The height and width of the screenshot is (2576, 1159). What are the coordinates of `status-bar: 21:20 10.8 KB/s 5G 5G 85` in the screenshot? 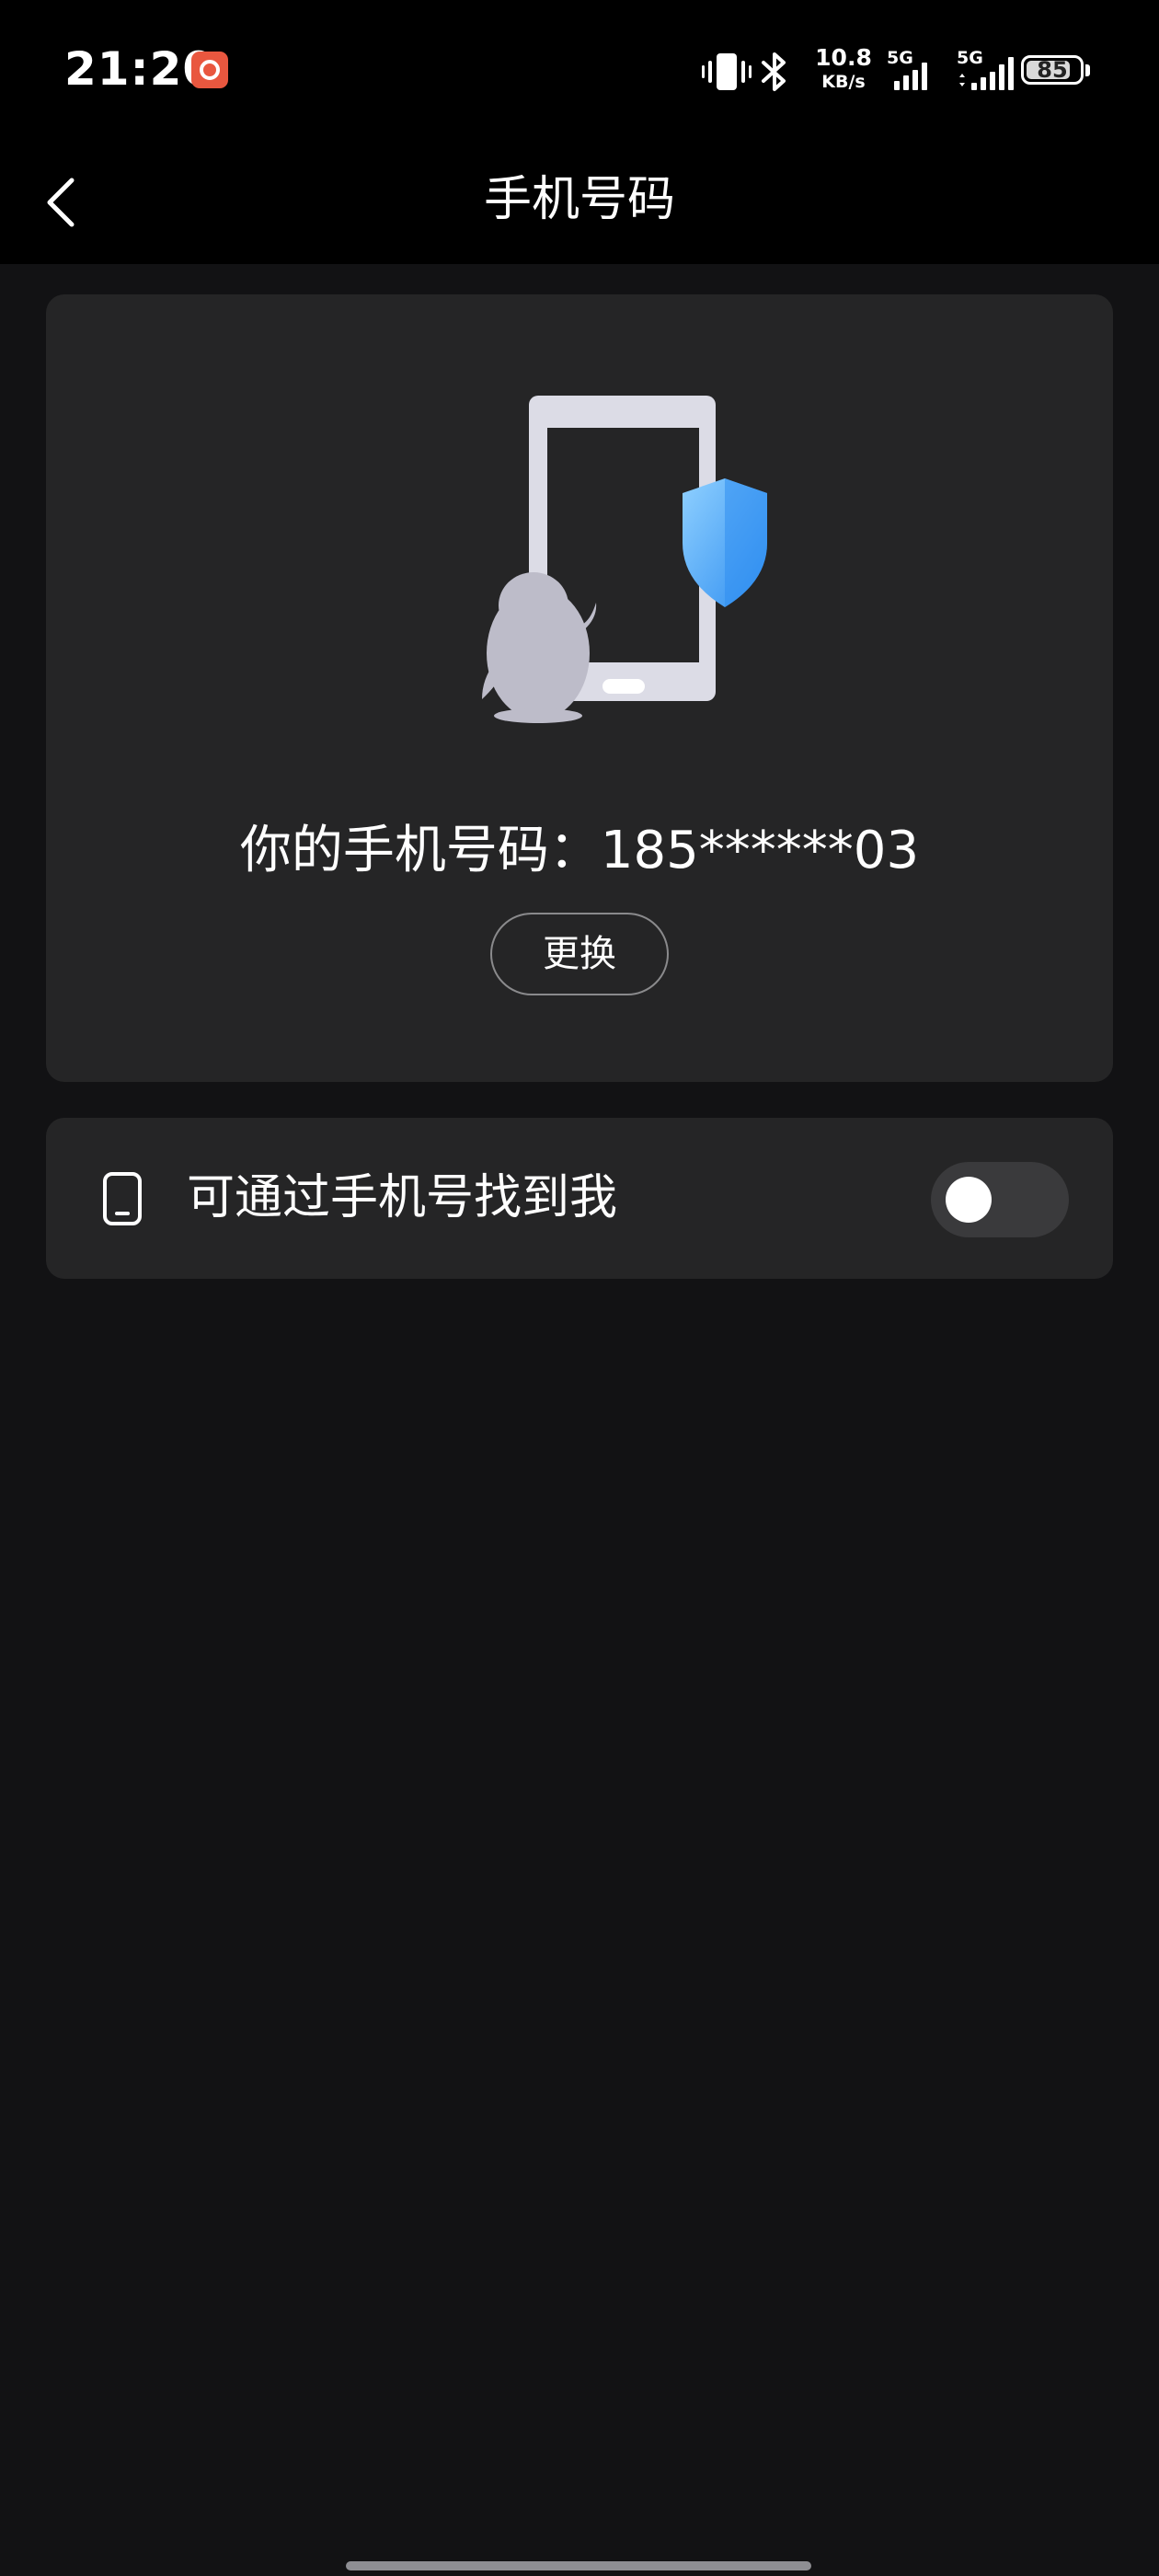 It's located at (579, 71).